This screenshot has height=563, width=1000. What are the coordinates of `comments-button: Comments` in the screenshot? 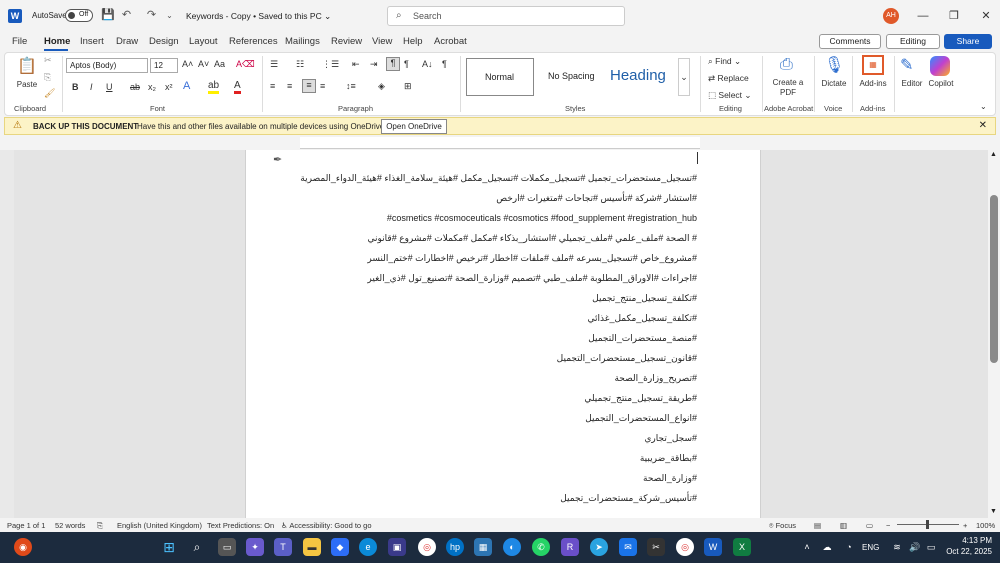 It's located at (850, 41).